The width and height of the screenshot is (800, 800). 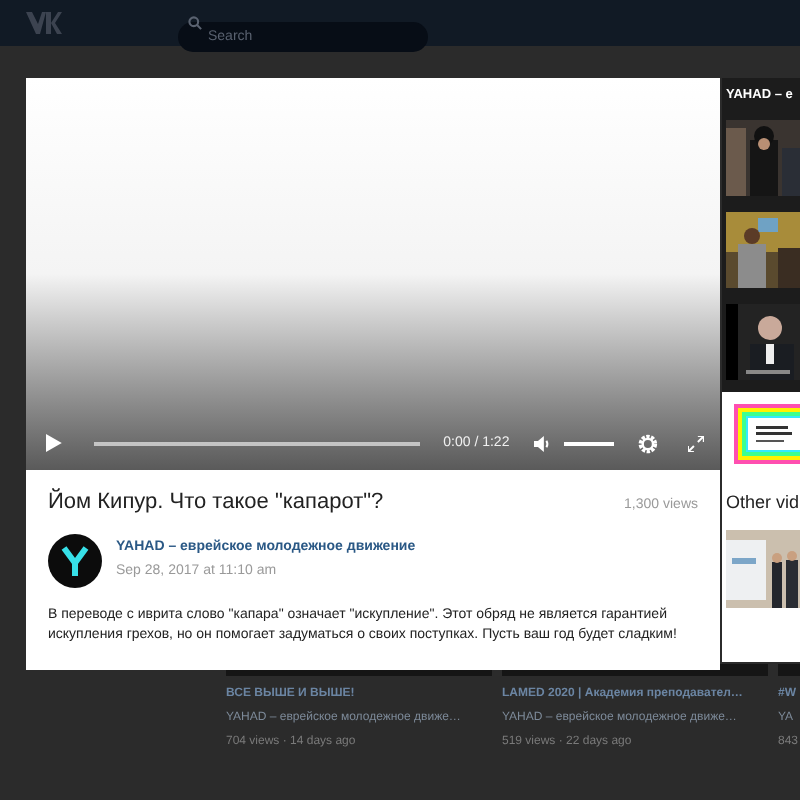 I want to click on play-icon, so click(x=54, y=443).